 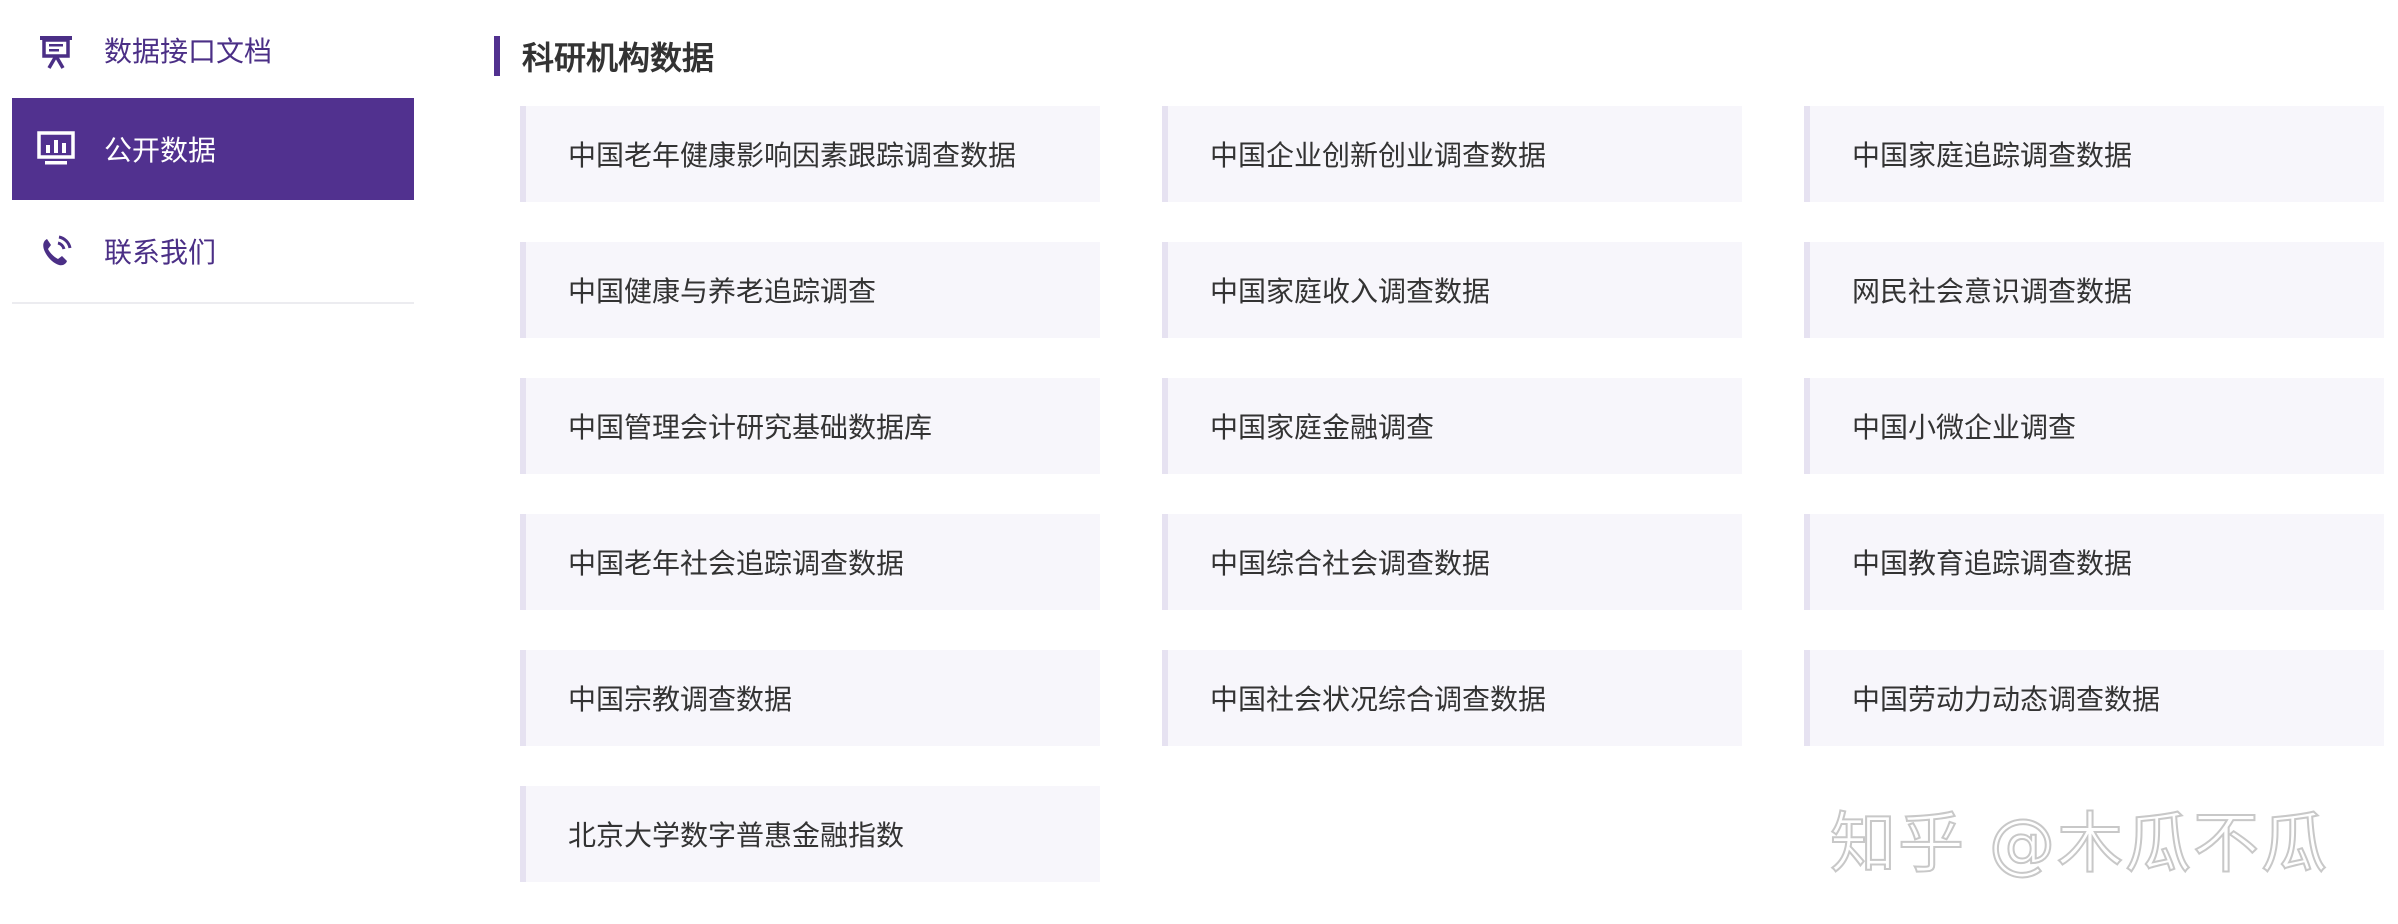 I want to click on sidebar-item-public-data: 公开数据, so click(x=213, y=149).